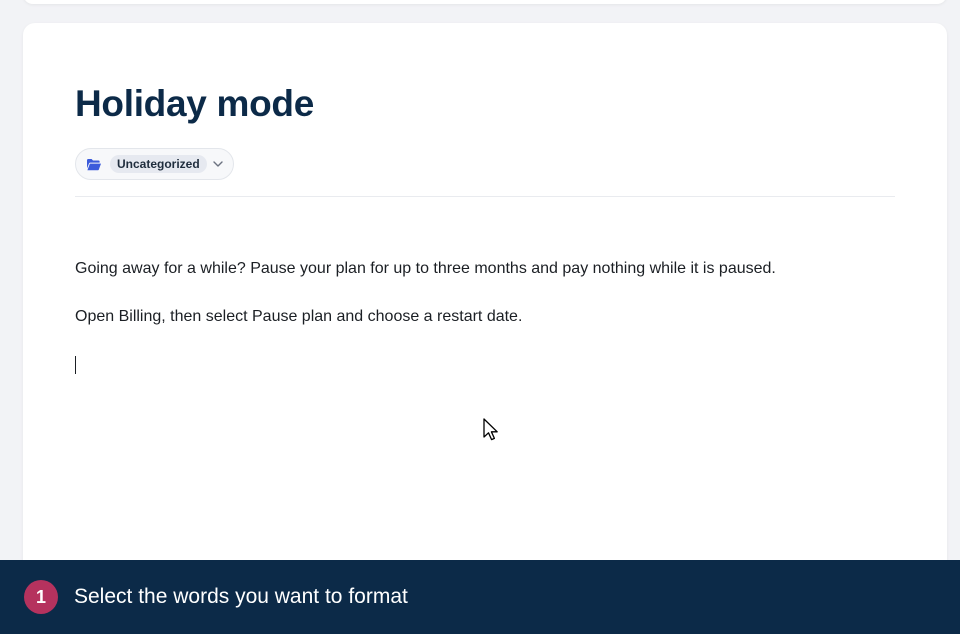 Image resolution: width=960 pixels, height=634 pixels. I want to click on category-dropdown: Uncategorized, so click(154, 164).